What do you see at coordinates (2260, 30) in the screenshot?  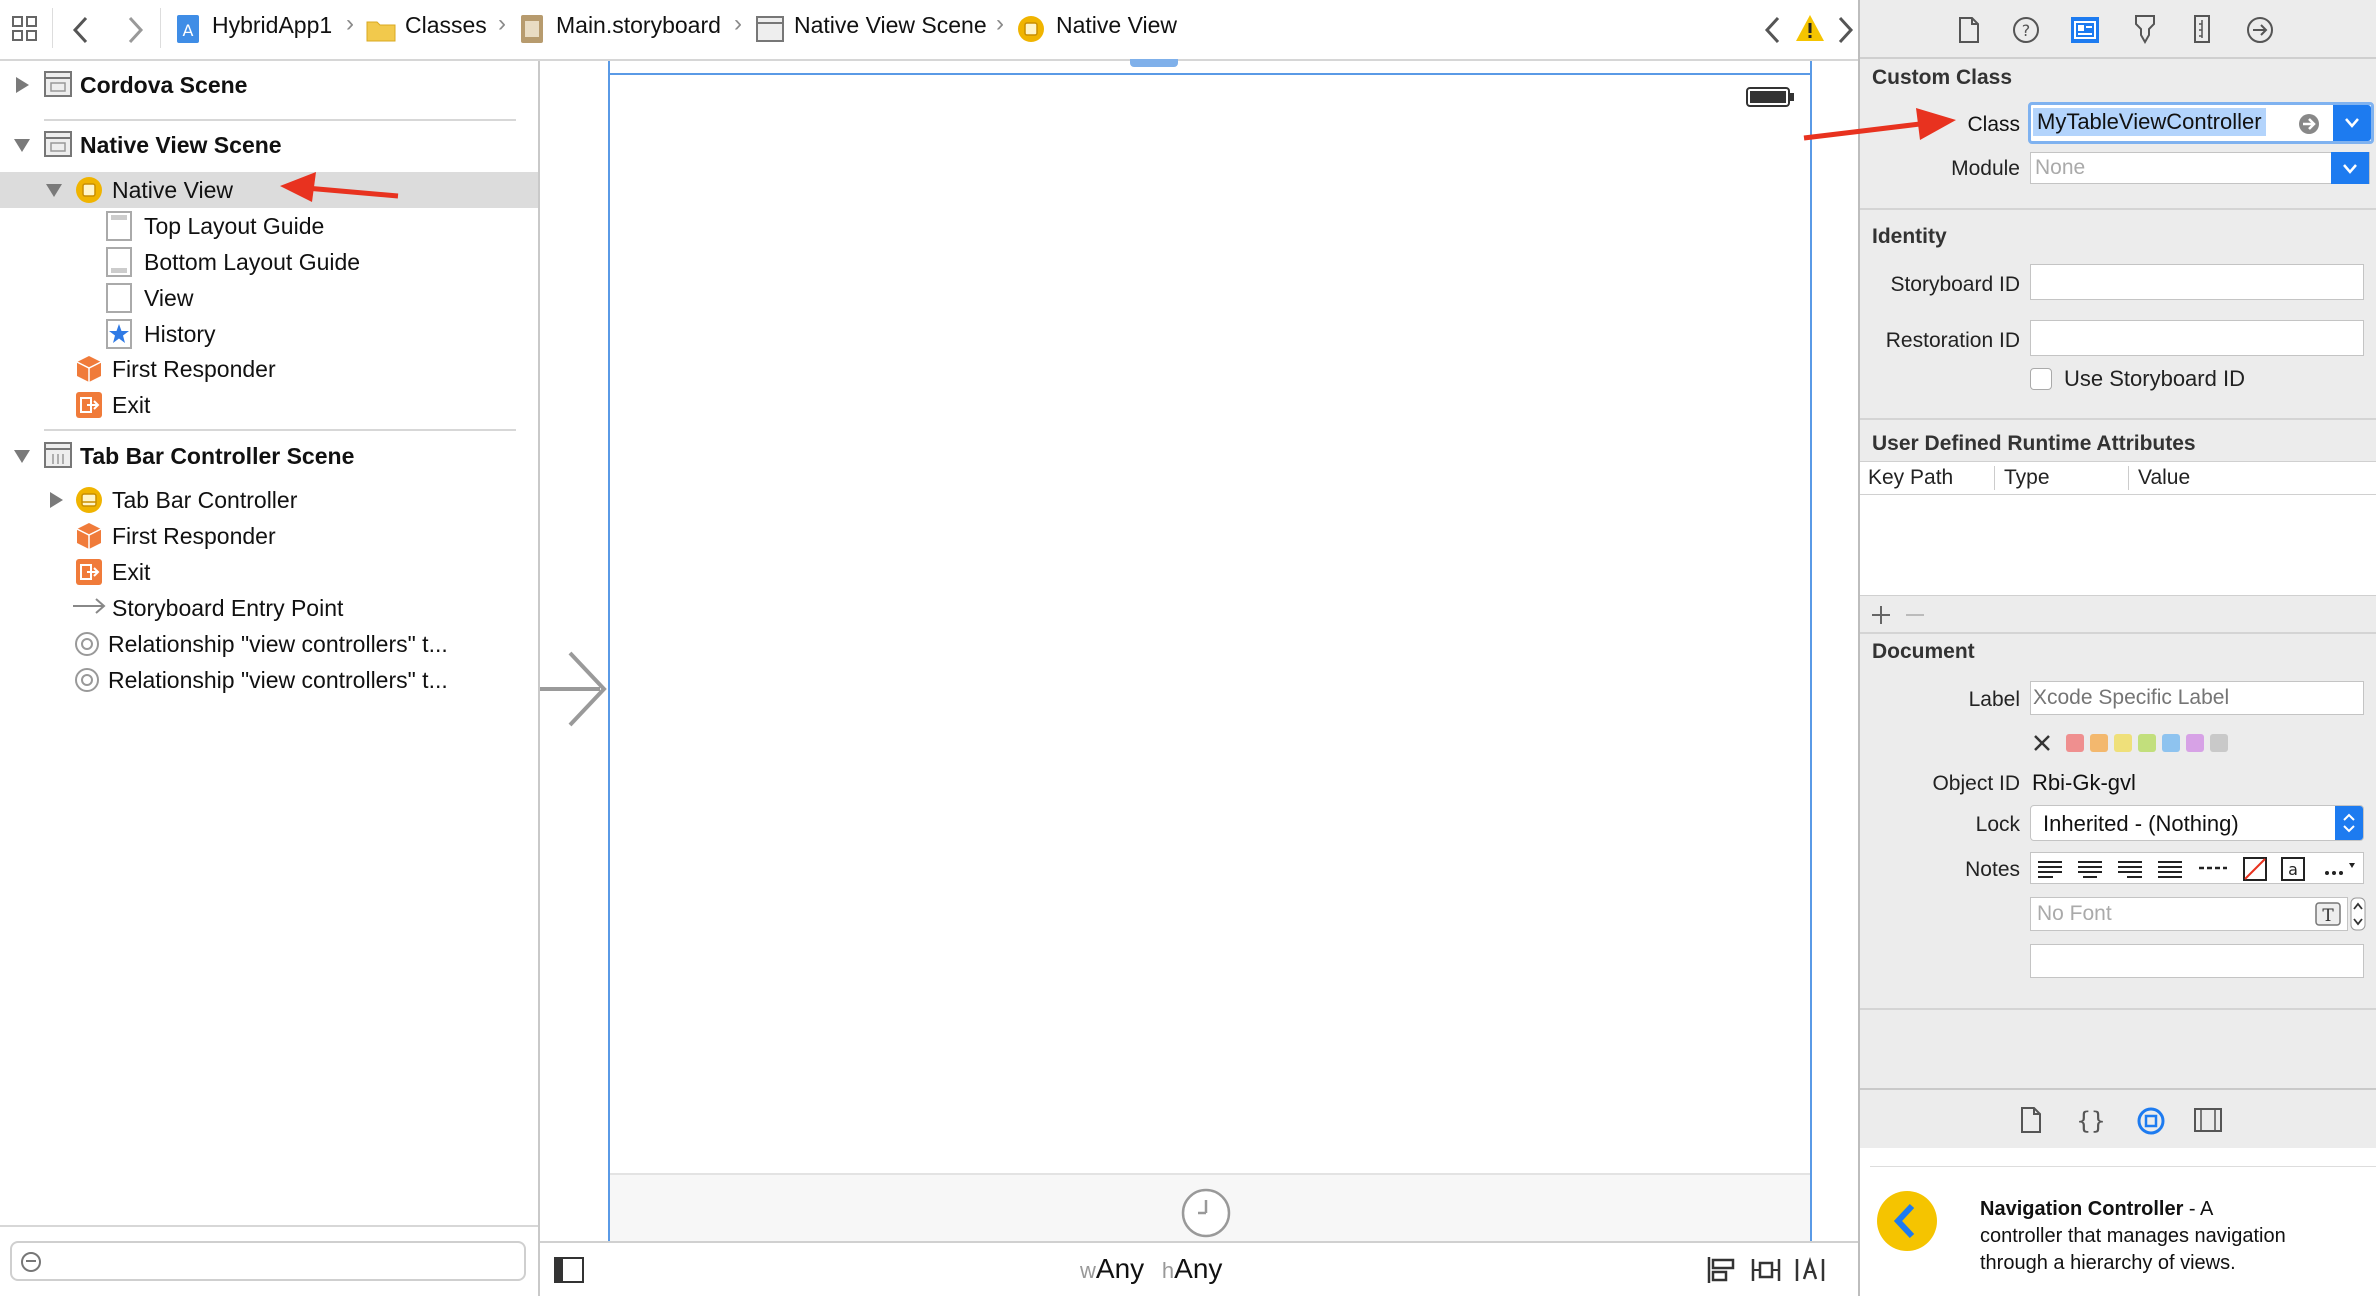 I see `connections-inspector-icon` at bounding box center [2260, 30].